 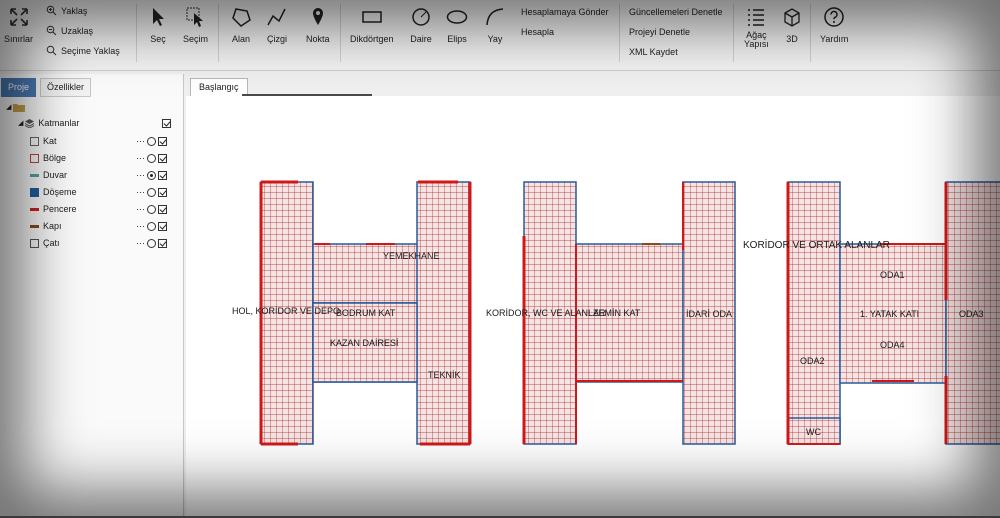 What do you see at coordinates (34, 209) in the screenshot?
I see `window-icon` at bounding box center [34, 209].